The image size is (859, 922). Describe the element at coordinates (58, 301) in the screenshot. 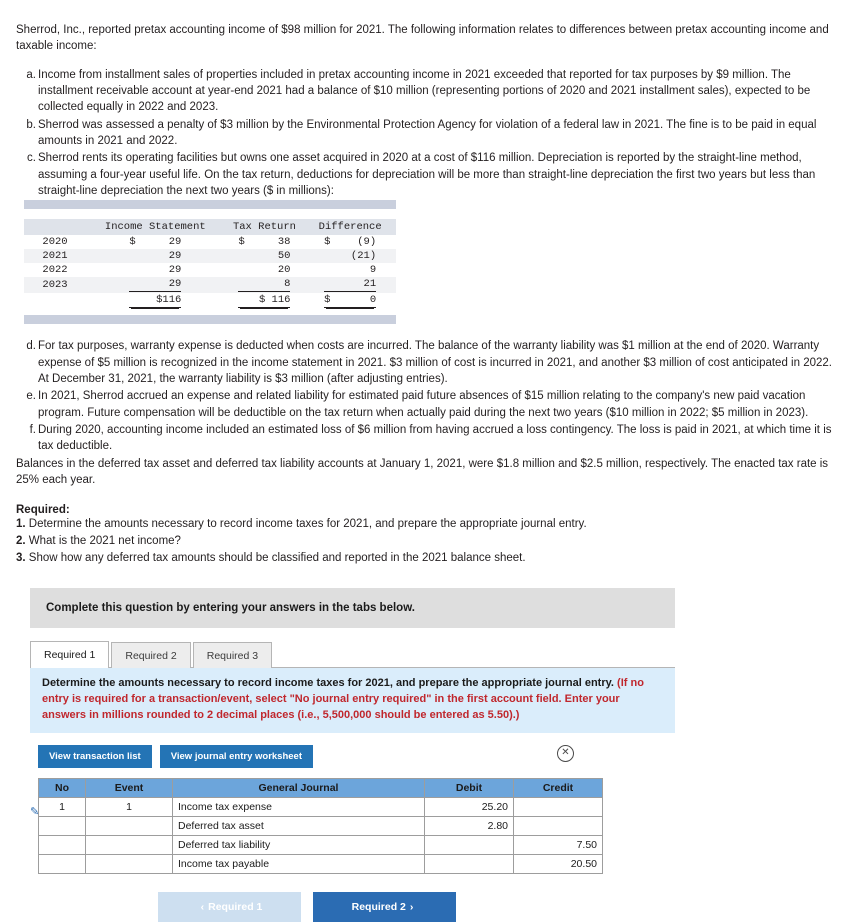

I see `cell-year` at that location.